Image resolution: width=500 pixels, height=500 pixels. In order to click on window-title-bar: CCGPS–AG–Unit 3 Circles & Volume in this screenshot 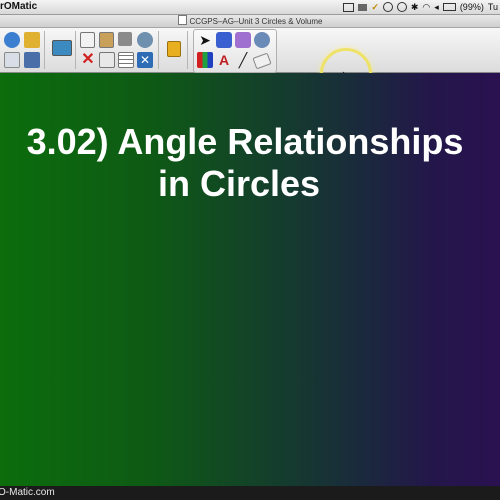, I will do `click(250, 21)`.